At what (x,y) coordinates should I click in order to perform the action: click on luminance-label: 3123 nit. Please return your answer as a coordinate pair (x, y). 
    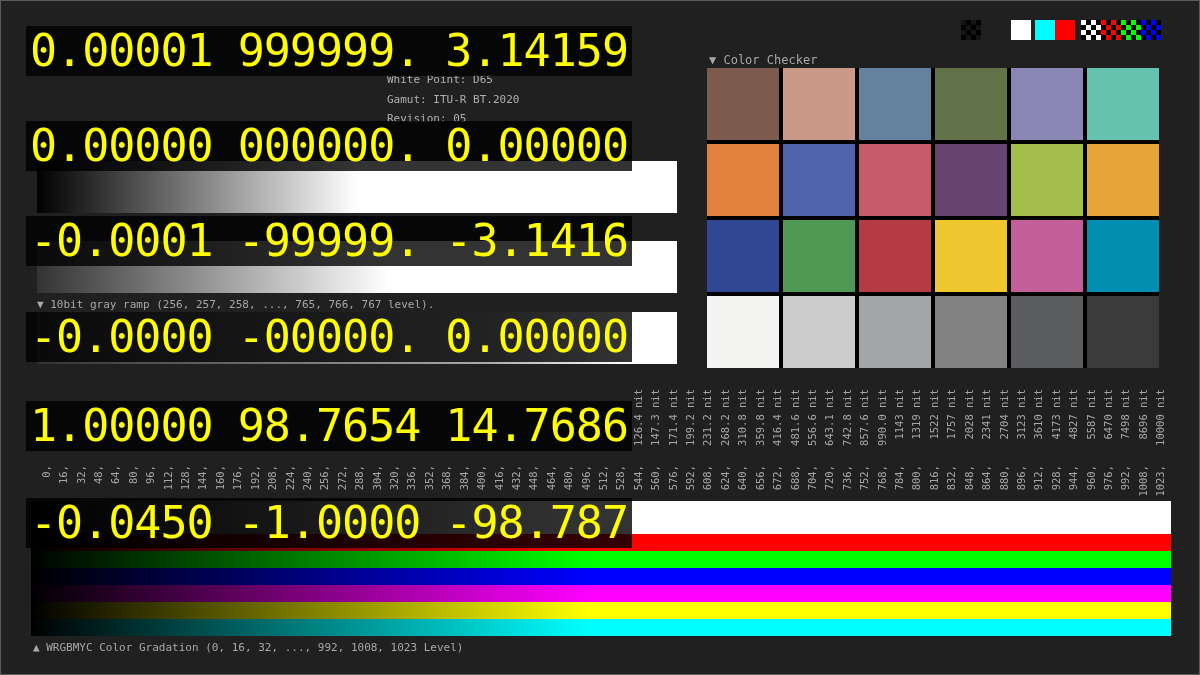
    Looking at the image, I should click on (1020, 414).